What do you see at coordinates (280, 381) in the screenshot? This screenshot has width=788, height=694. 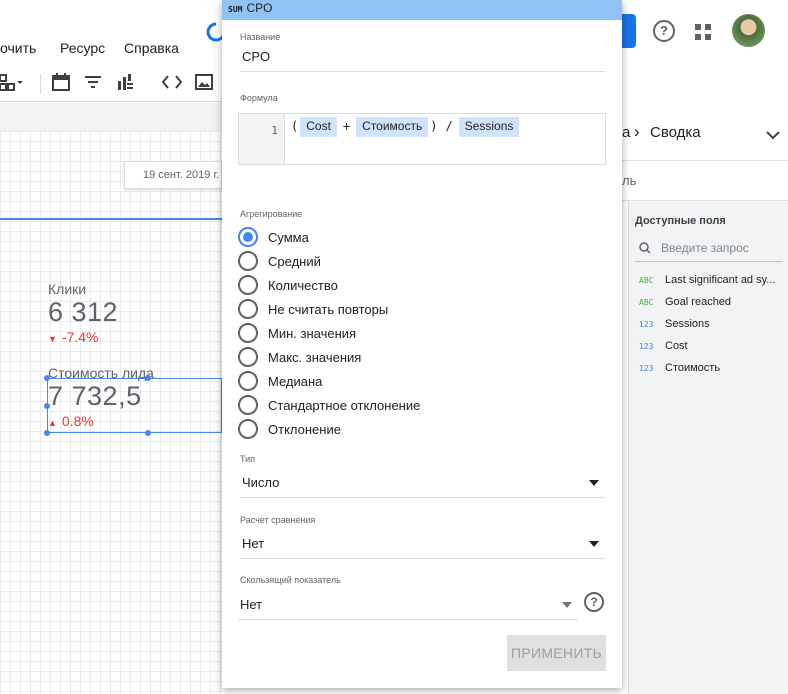 I see `radio-median: Медиана` at bounding box center [280, 381].